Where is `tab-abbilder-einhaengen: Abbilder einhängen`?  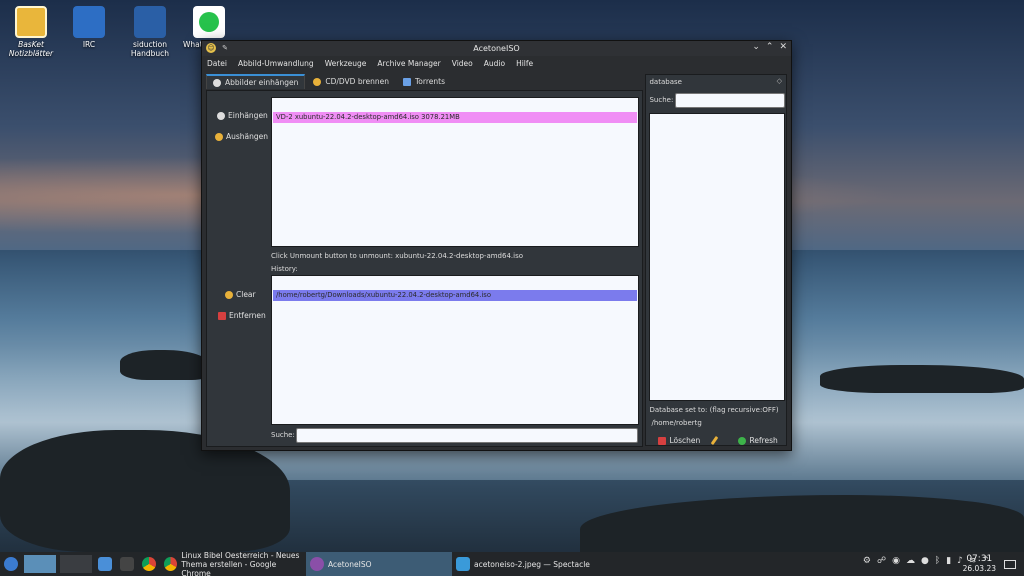
tab-abbilder-einhaengen: Abbilder einhängen is located at coordinates (256, 81).